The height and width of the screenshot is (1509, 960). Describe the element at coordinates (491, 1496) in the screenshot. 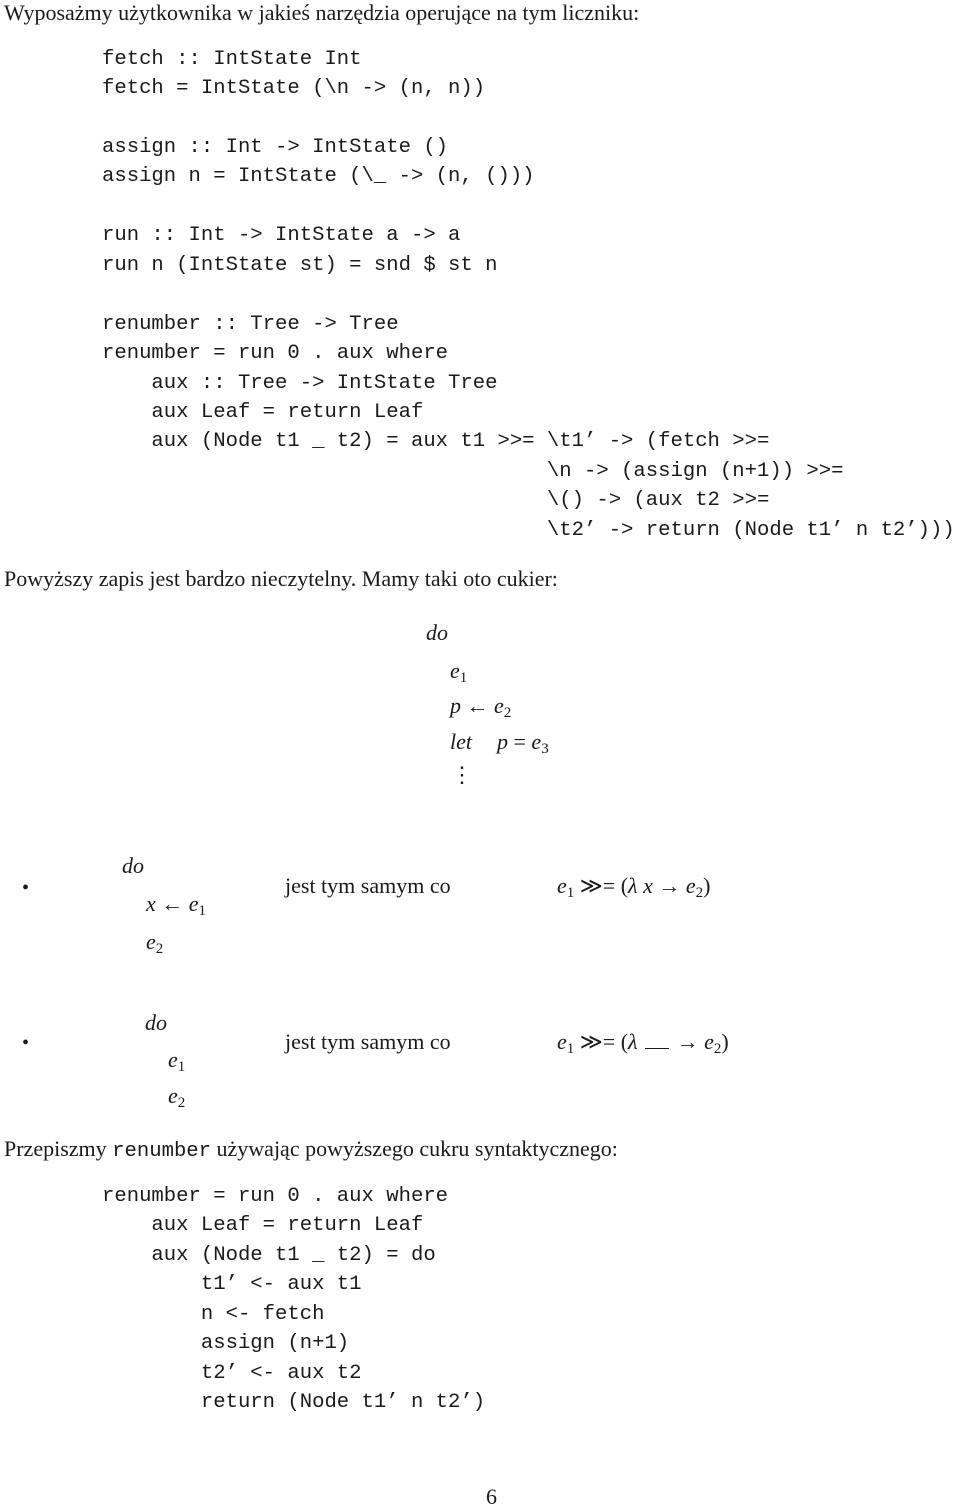

I see `page-number: 6` at that location.